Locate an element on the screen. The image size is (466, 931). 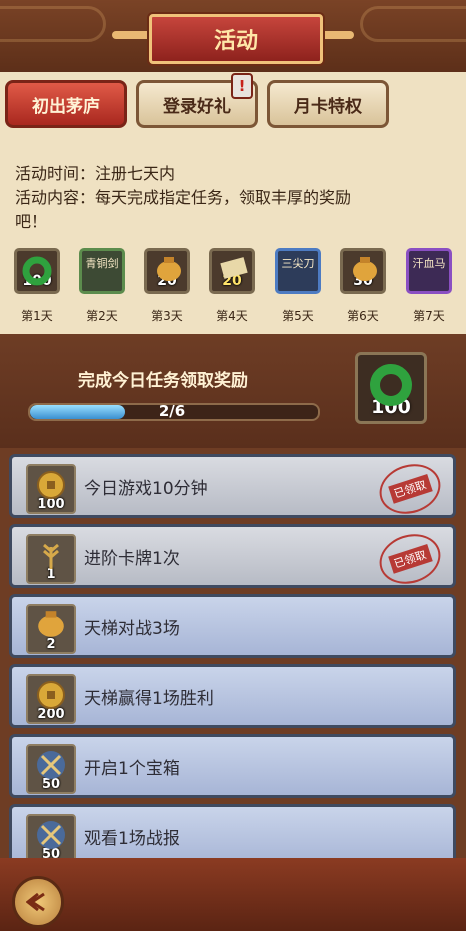
day-reward-2: 青铜剑 is located at coordinates (102, 271).